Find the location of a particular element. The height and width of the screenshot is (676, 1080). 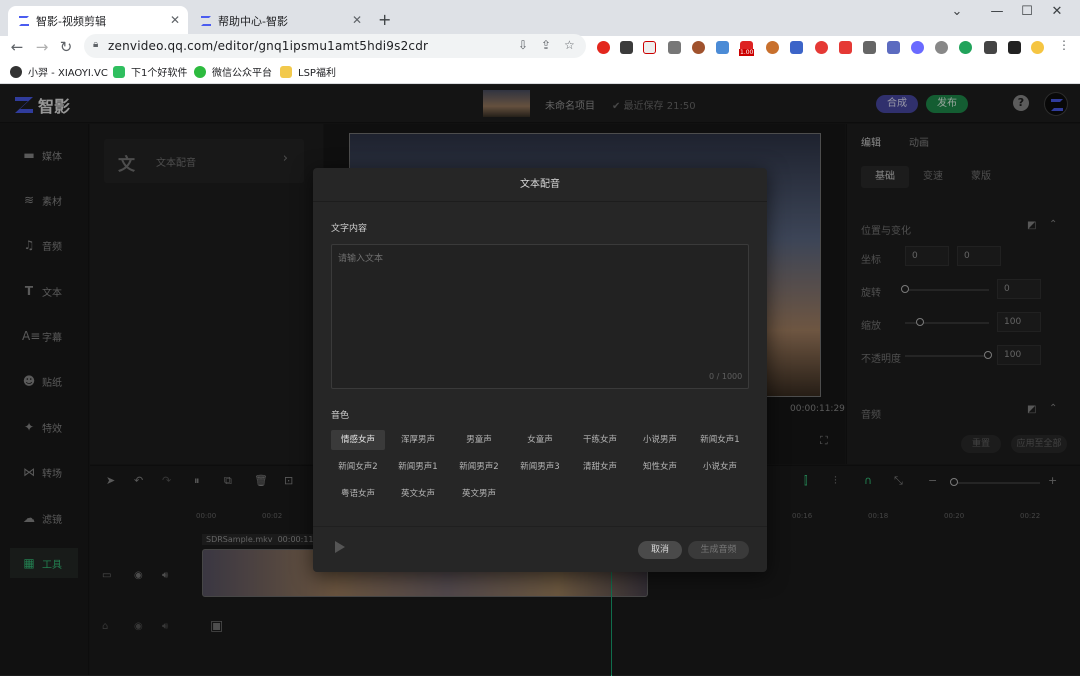

bookmark-star-icon: ☆ is located at coordinates (569, 45).